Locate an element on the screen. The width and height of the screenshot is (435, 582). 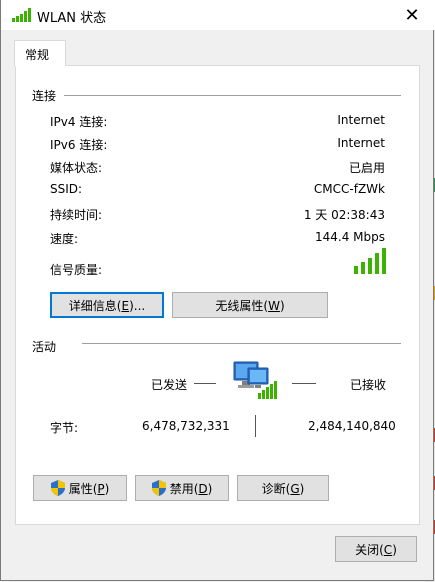
signal-strength-icon is located at coordinates (370, 261).